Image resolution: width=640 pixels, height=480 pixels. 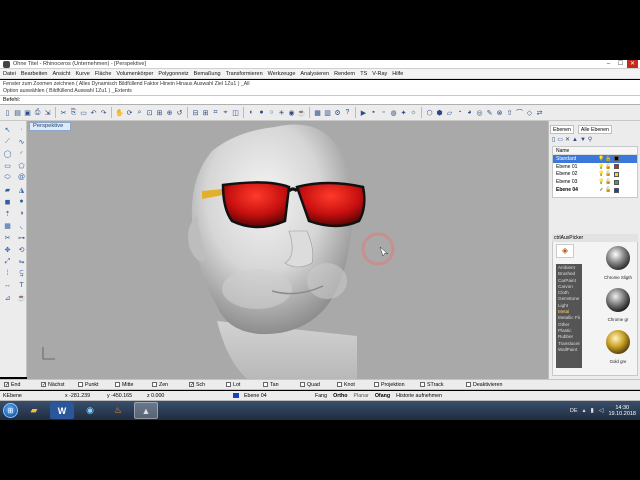 What do you see at coordinates (595, 167) in the screenshot?
I see `layer-row-ebene-01: Ebene 01 💡 🔓` at bounding box center [595, 167].